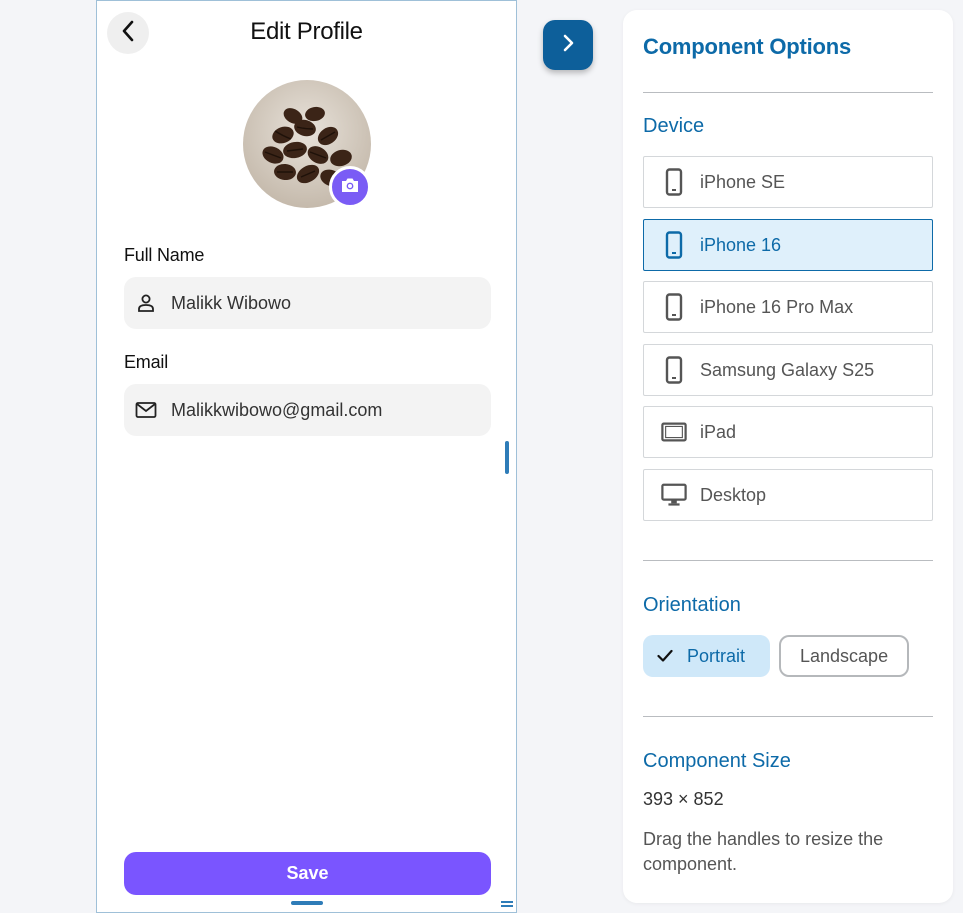 Image resolution: width=963 pixels, height=913 pixels. I want to click on page-title: Edit Profile, so click(306, 31).